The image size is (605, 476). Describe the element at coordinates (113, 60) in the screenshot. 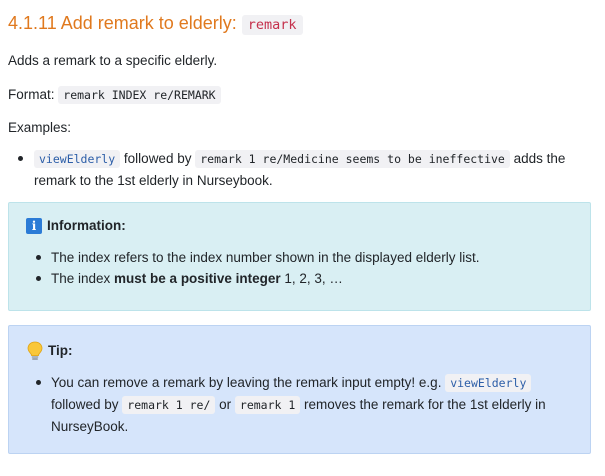

I see `command-description: Adds a remark to a specific elderly.` at that location.